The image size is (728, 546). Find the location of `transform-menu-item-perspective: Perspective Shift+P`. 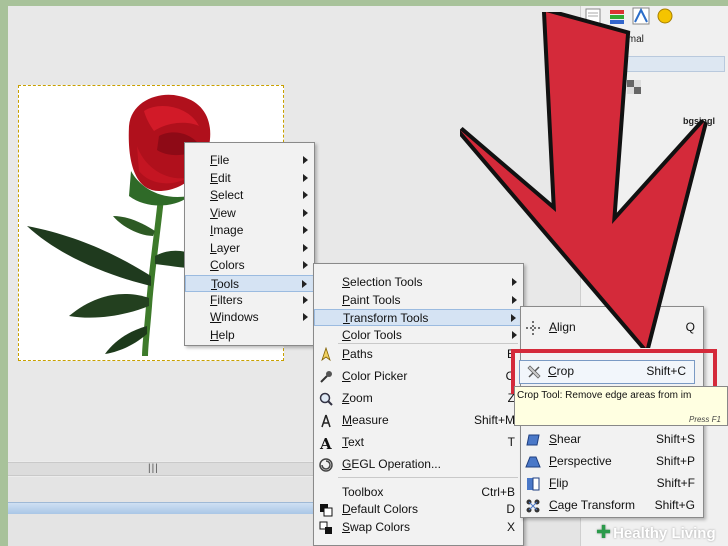

transform-menu-item-perspective: Perspective Shift+P is located at coordinates (612, 461).